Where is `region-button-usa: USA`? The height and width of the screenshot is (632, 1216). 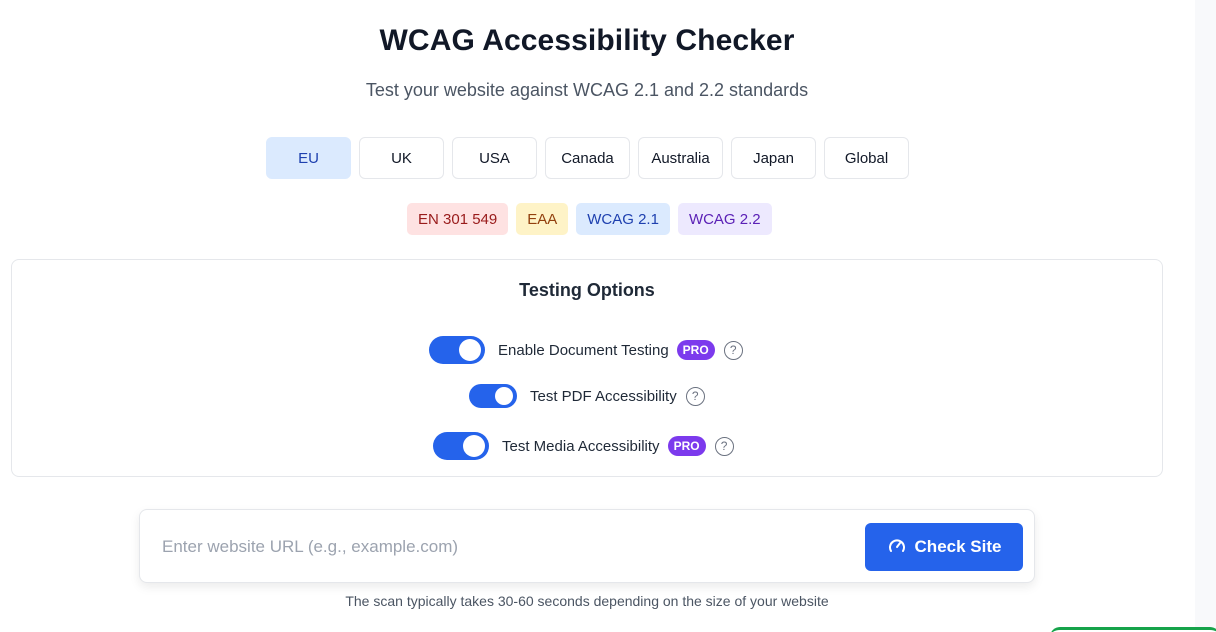
region-button-usa: USA is located at coordinates (494, 158).